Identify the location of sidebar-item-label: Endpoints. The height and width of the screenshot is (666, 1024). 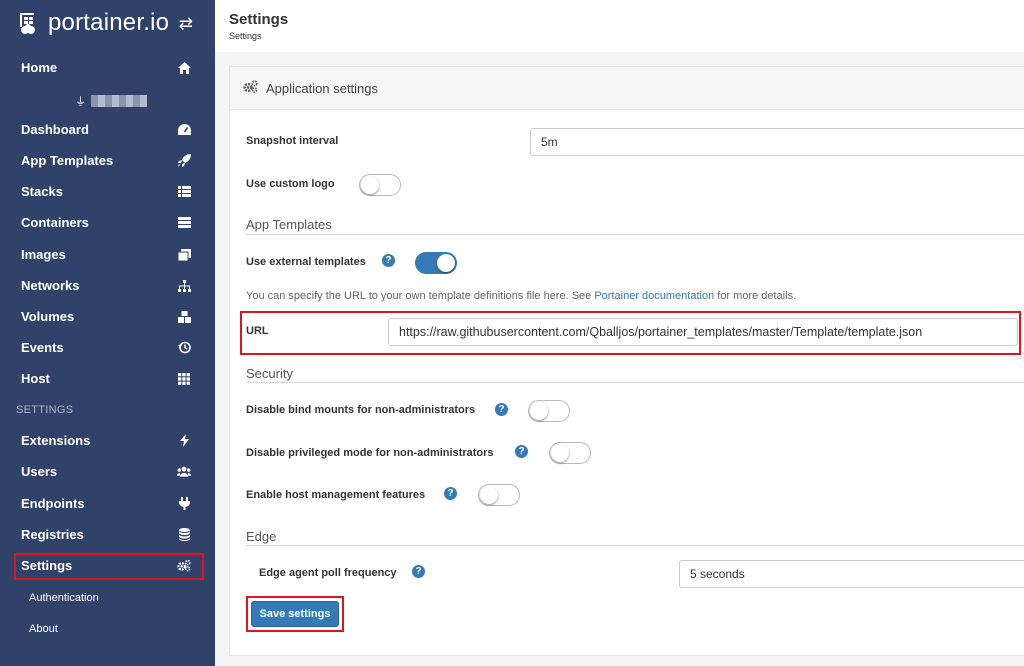
(53, 503).